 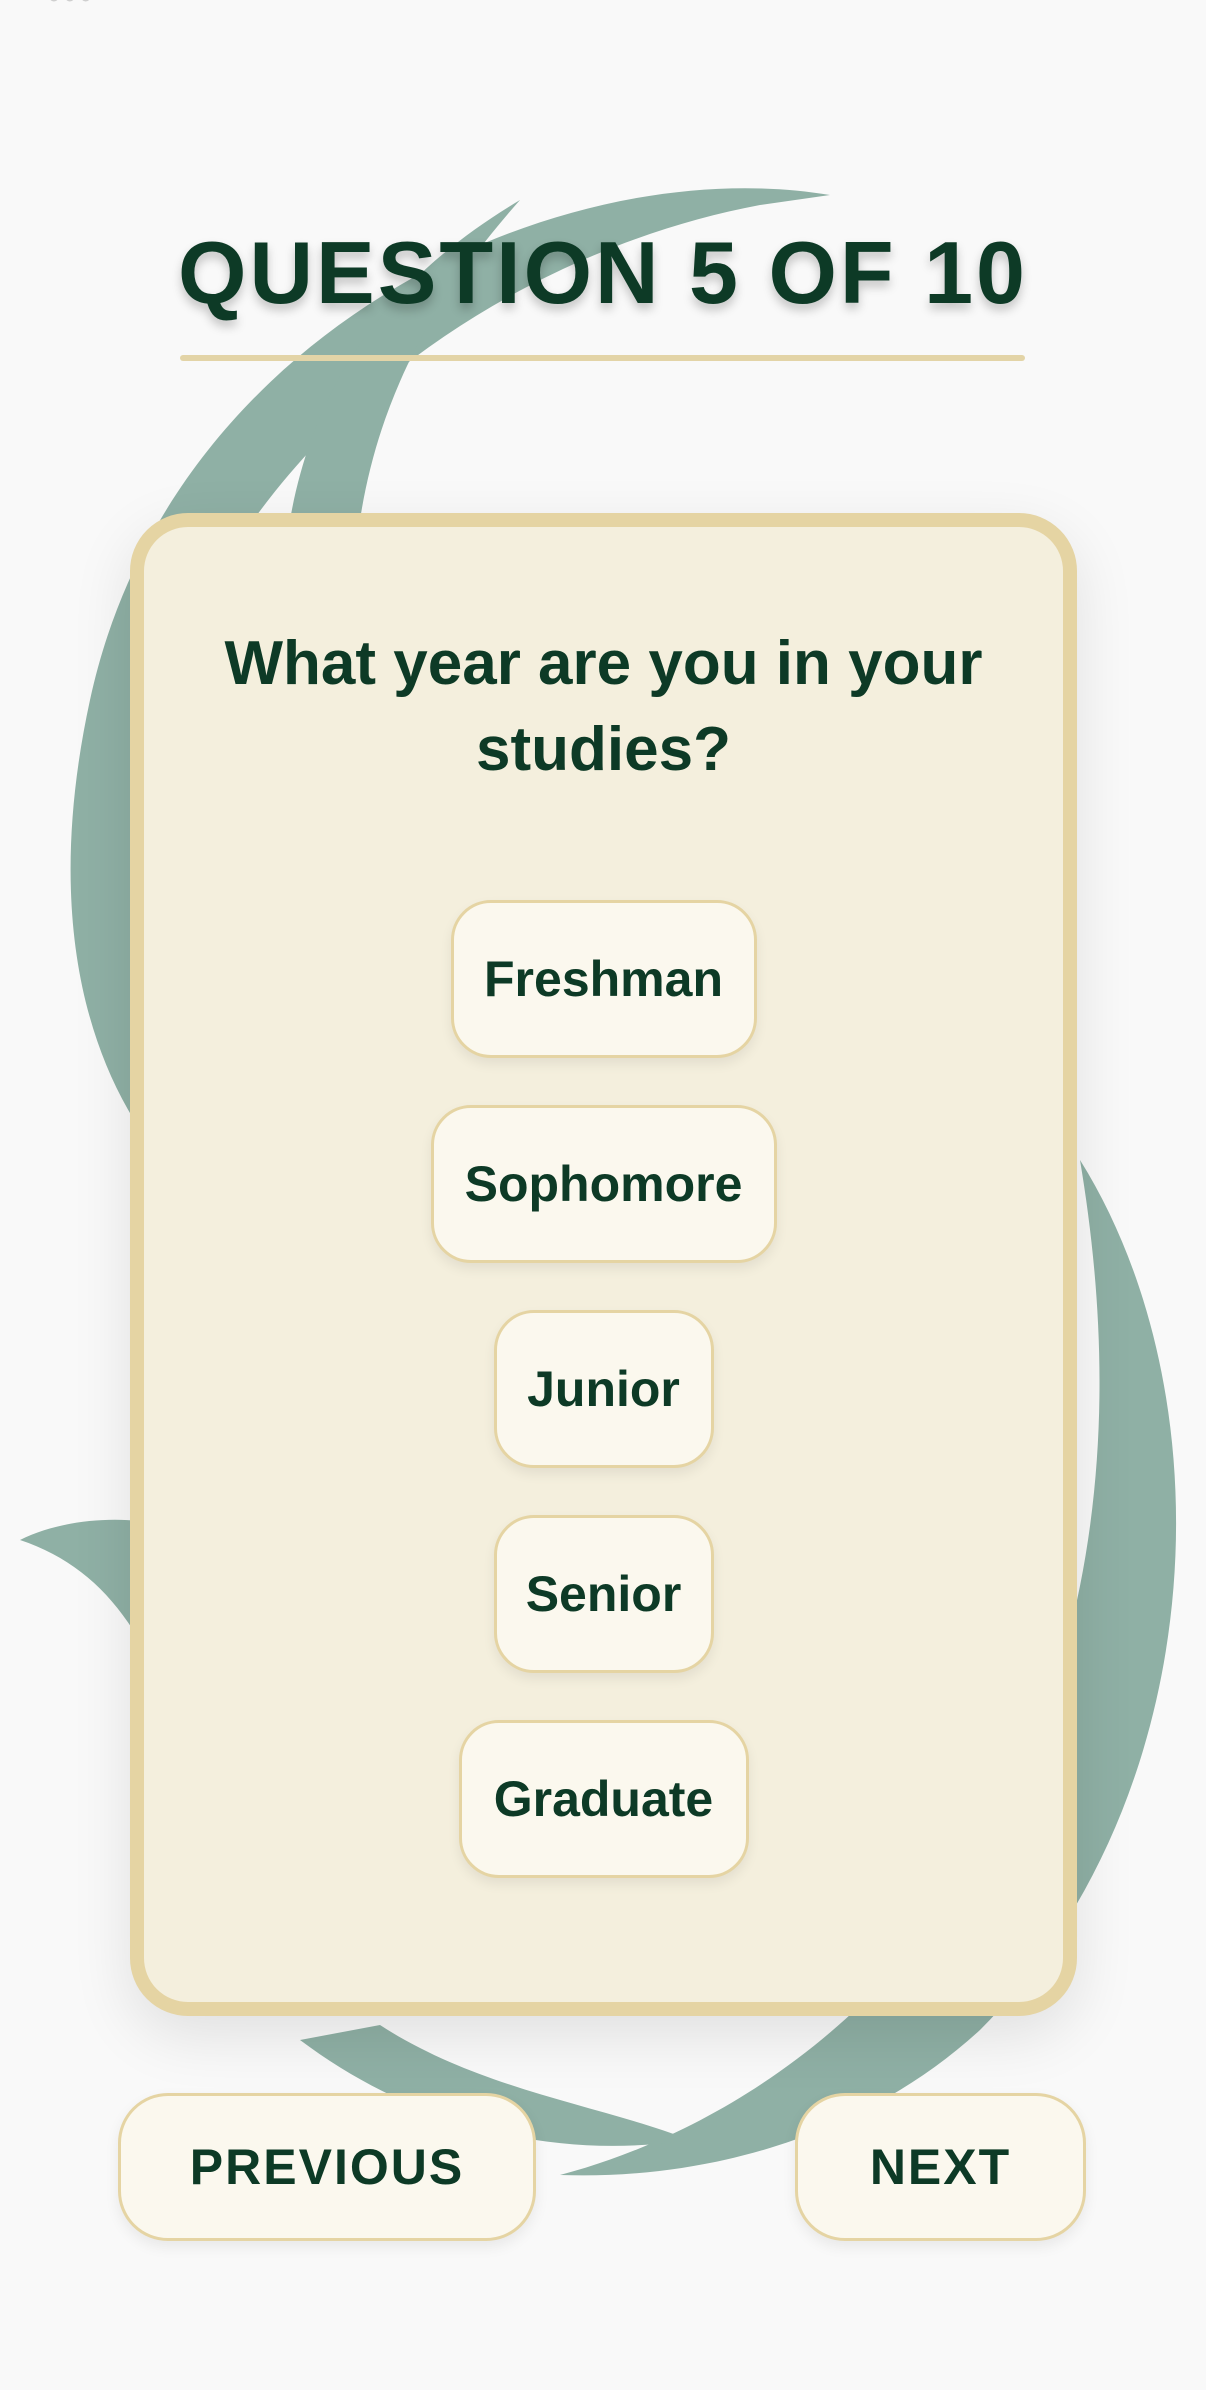 What do you see at coordinates (603, 706) in the screenshot?
I see `question-text: What year are you in your studies?` at bounding box center [603, 706].